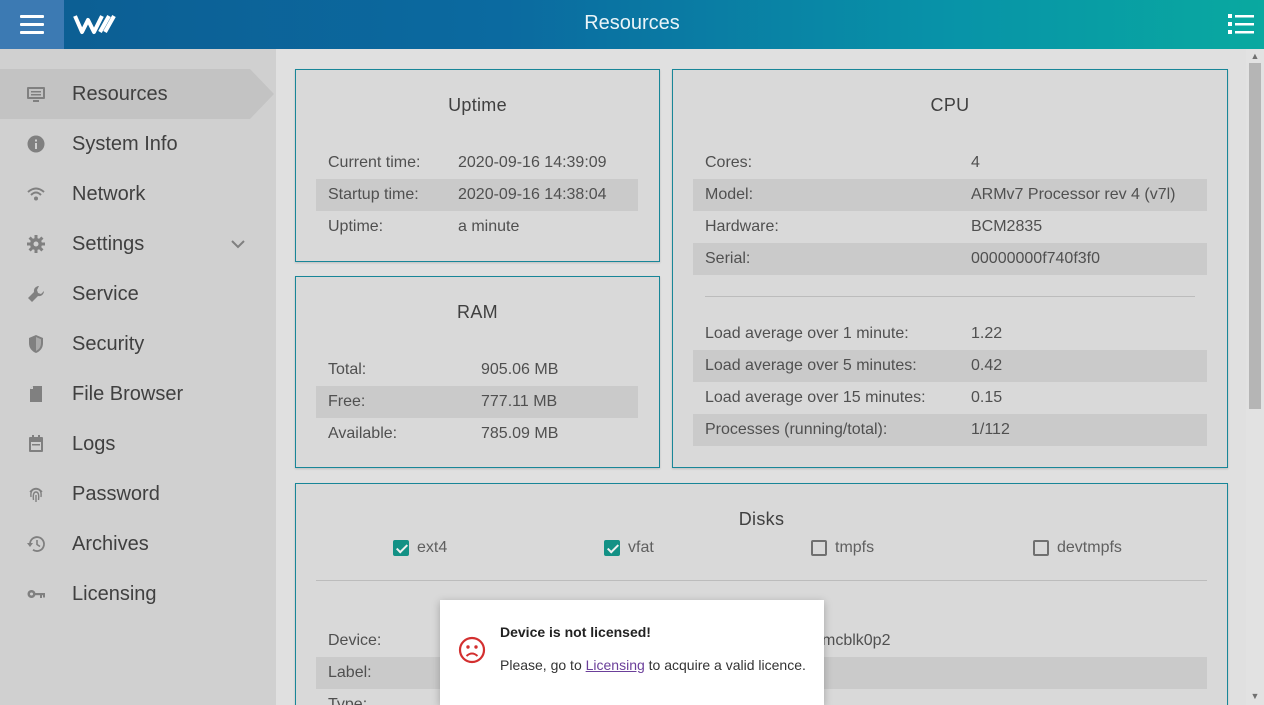 Image resolution: width=1264 pixels, height=705 pixels. Describe the element at coordinates (519, 401) in the screenshot. I see `row-value: 777.11 MB` at that location.